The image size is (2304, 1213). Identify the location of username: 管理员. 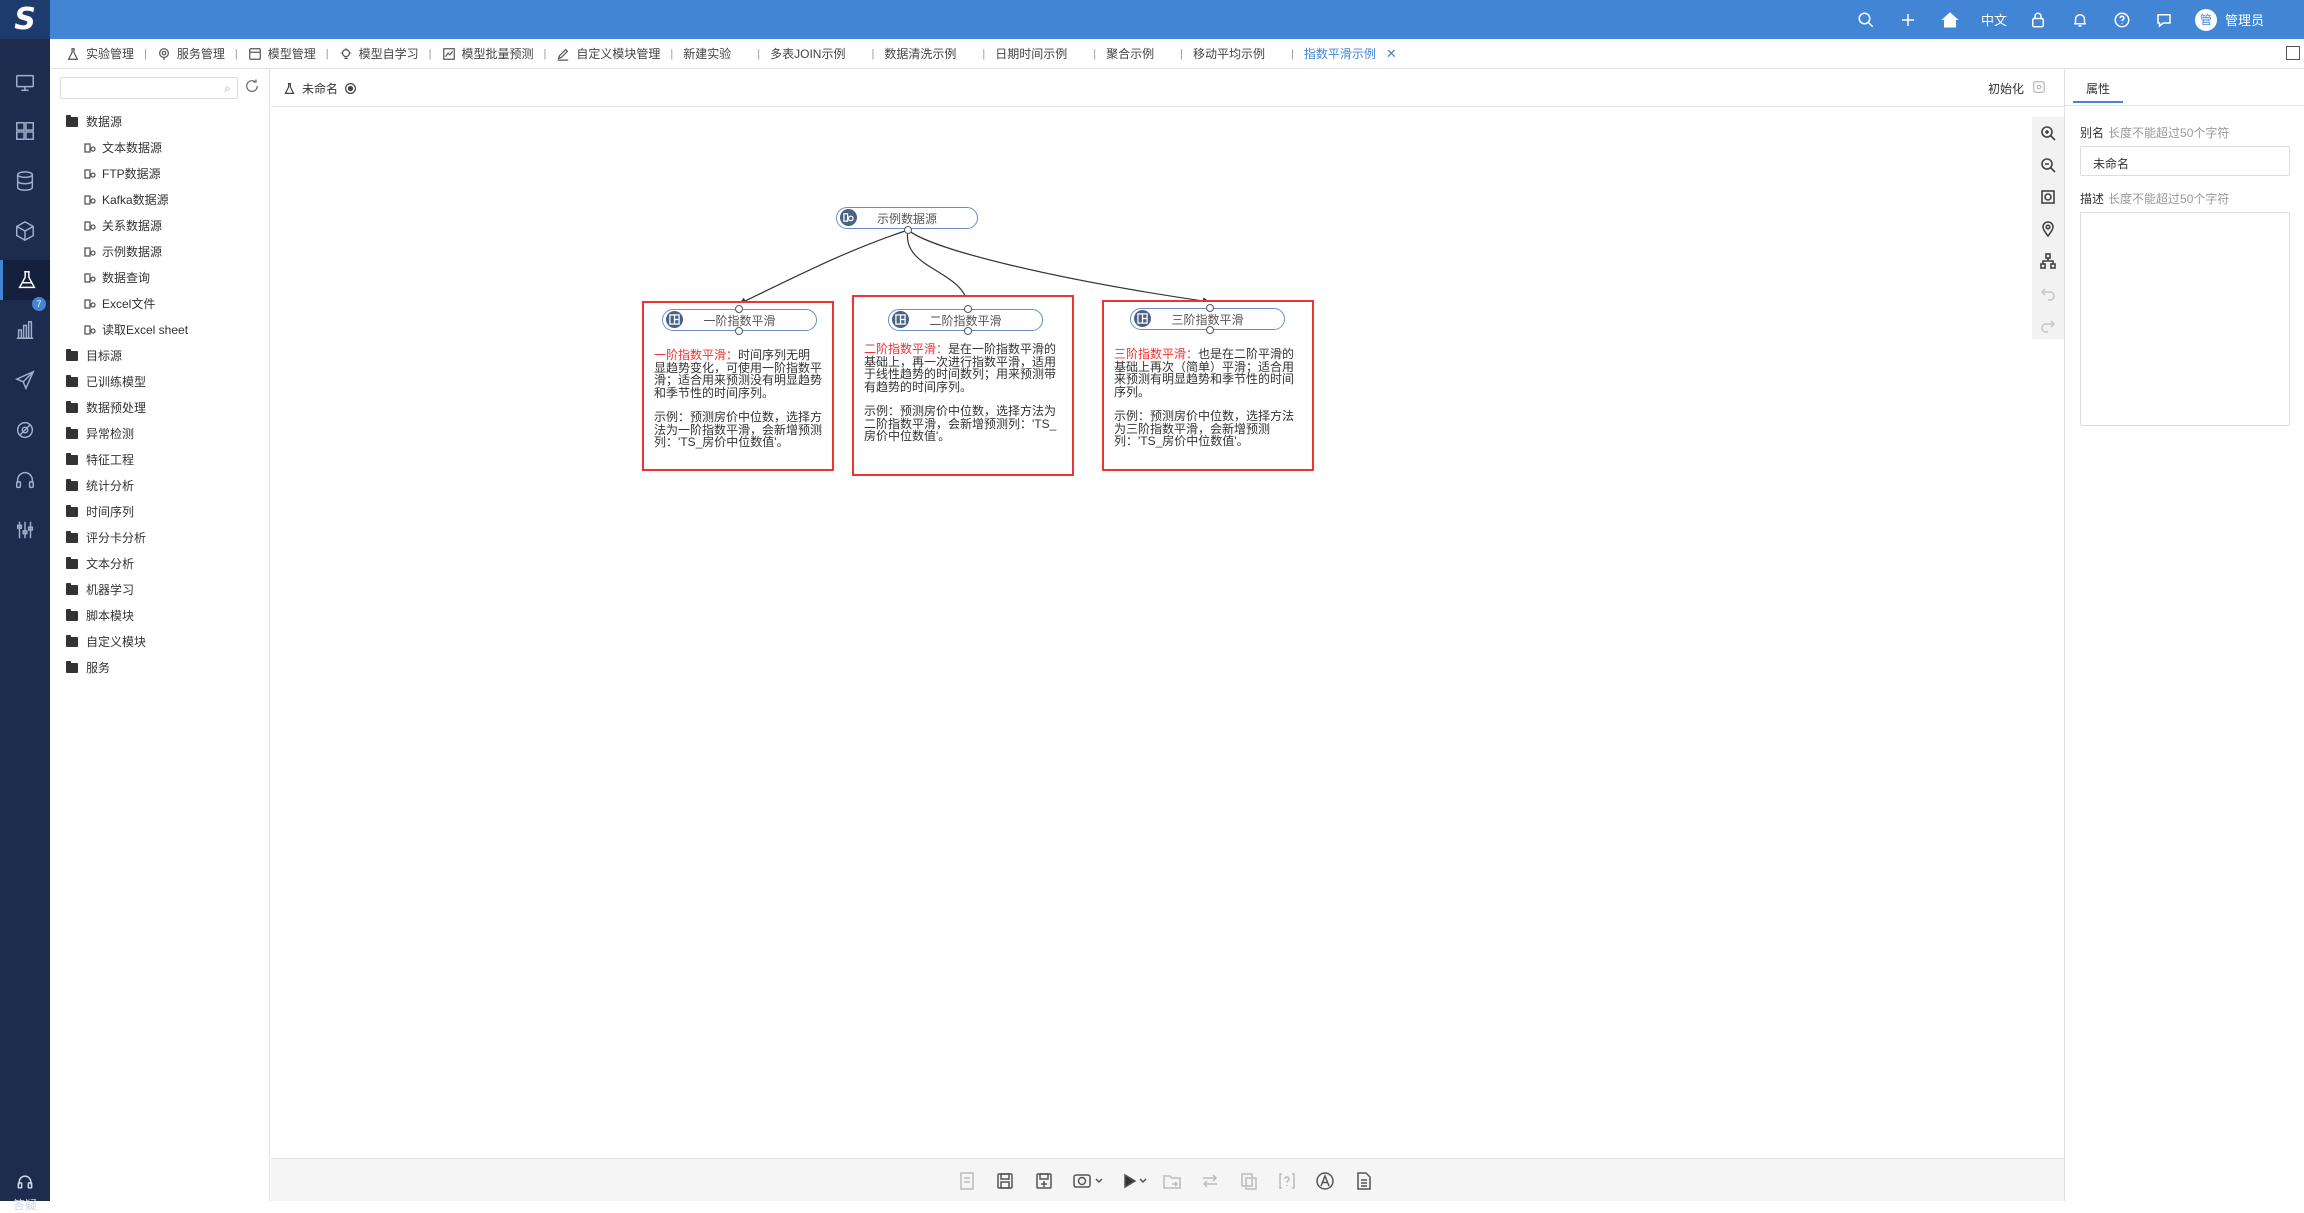
(2244, 19).